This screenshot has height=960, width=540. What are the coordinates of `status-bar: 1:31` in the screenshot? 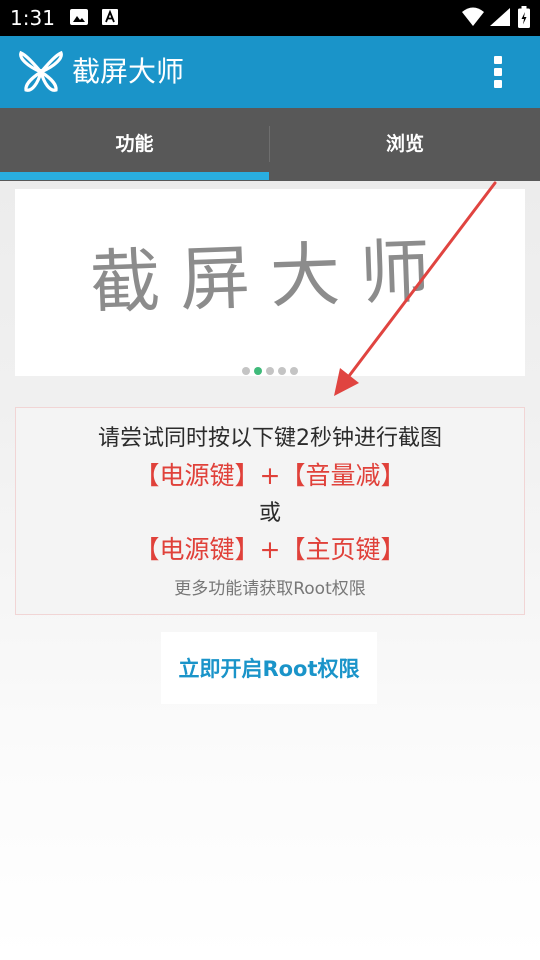 It's located at (270, 18).